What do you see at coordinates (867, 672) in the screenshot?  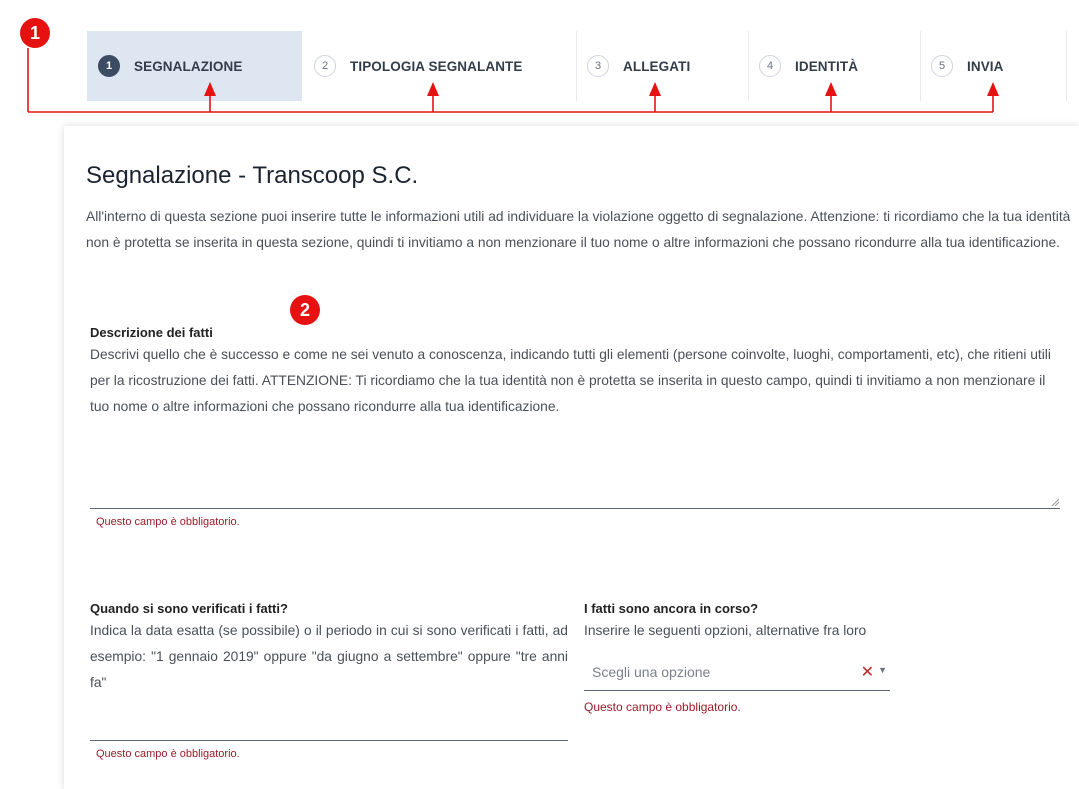 I see `clear-icon: ✕` at bounding box center [867, 672].